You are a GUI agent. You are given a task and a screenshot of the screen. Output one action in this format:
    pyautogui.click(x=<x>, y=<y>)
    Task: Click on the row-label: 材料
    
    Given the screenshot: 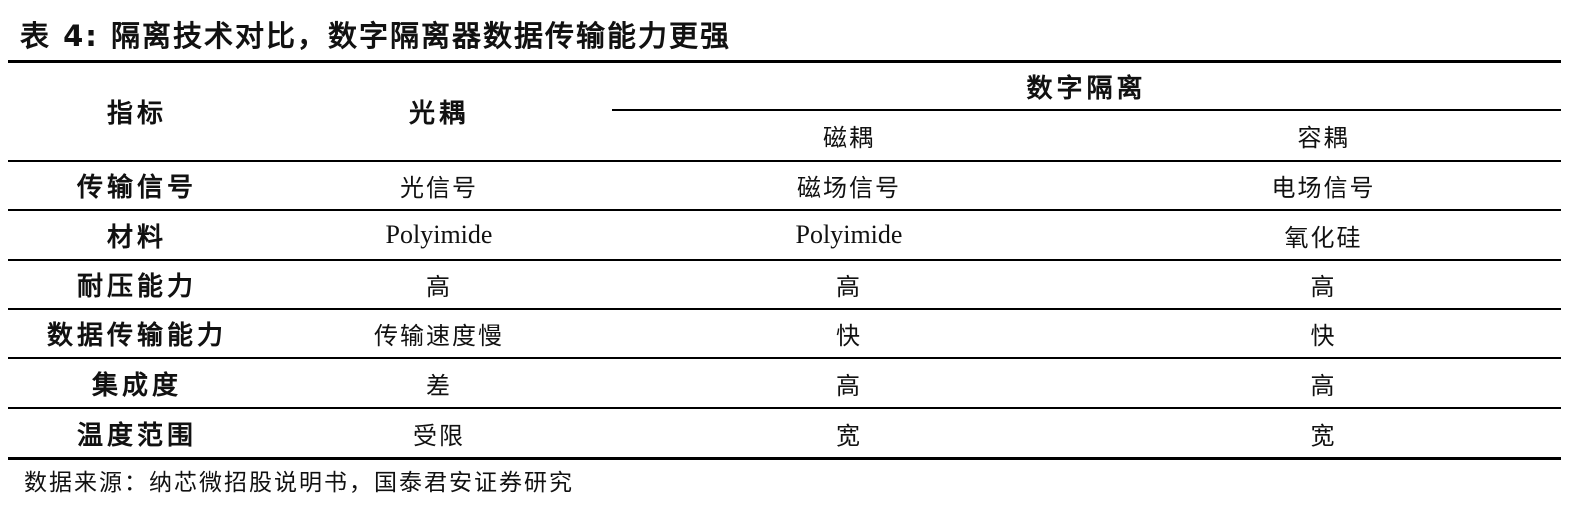 What is the action you would take?
    pyautogui.click(x=136, y=237)
    